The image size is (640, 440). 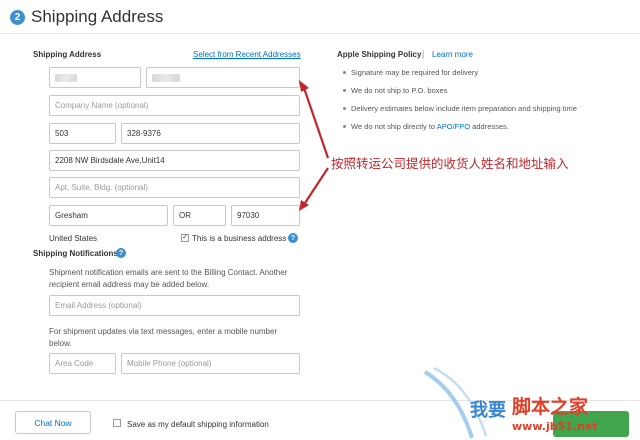 I want to click on watermark-text-2: 脚本之家, so click(x=550, y=407).